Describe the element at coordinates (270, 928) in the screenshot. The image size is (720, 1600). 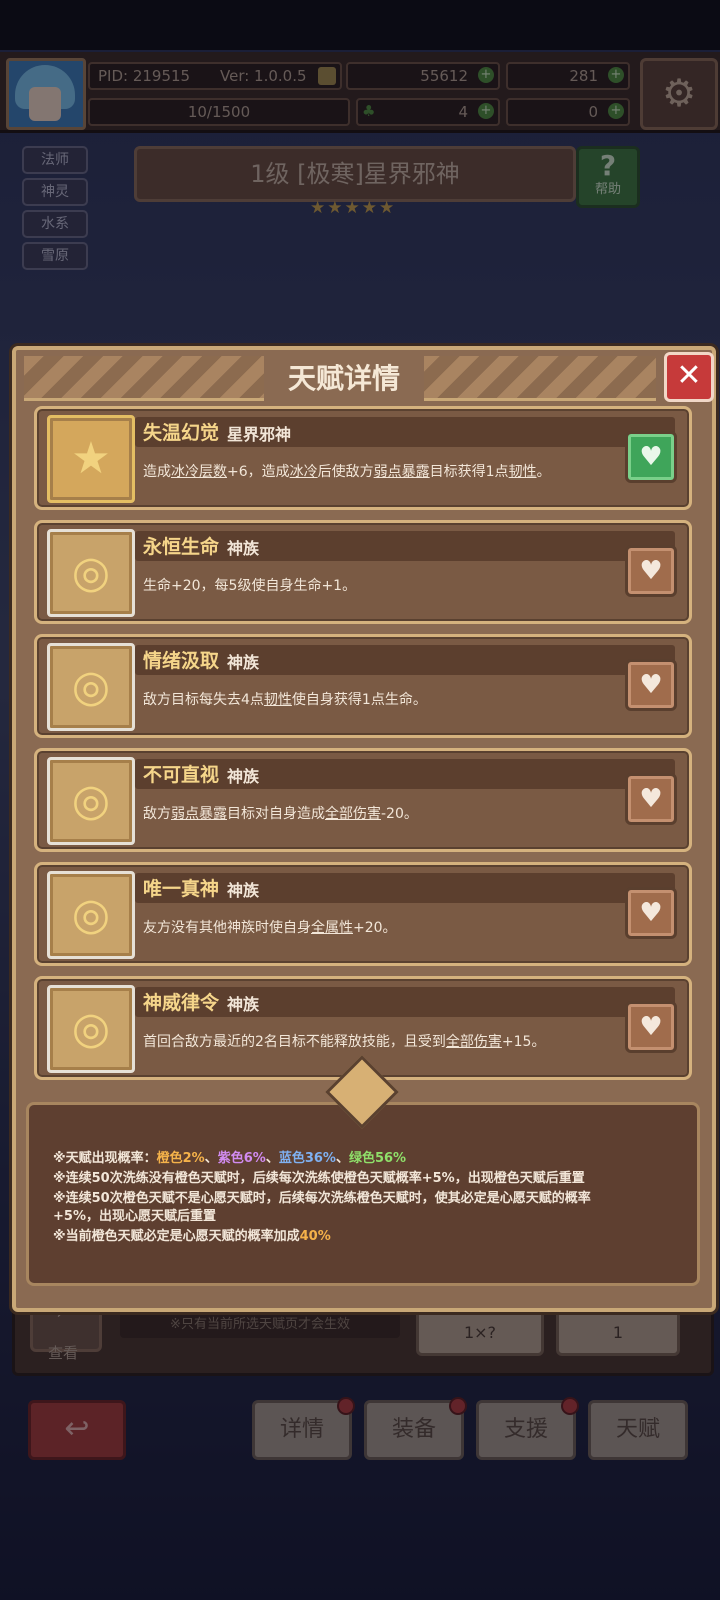
I see `talent-description: 友方没有其他神族时使自身全属性+20。` at that location.